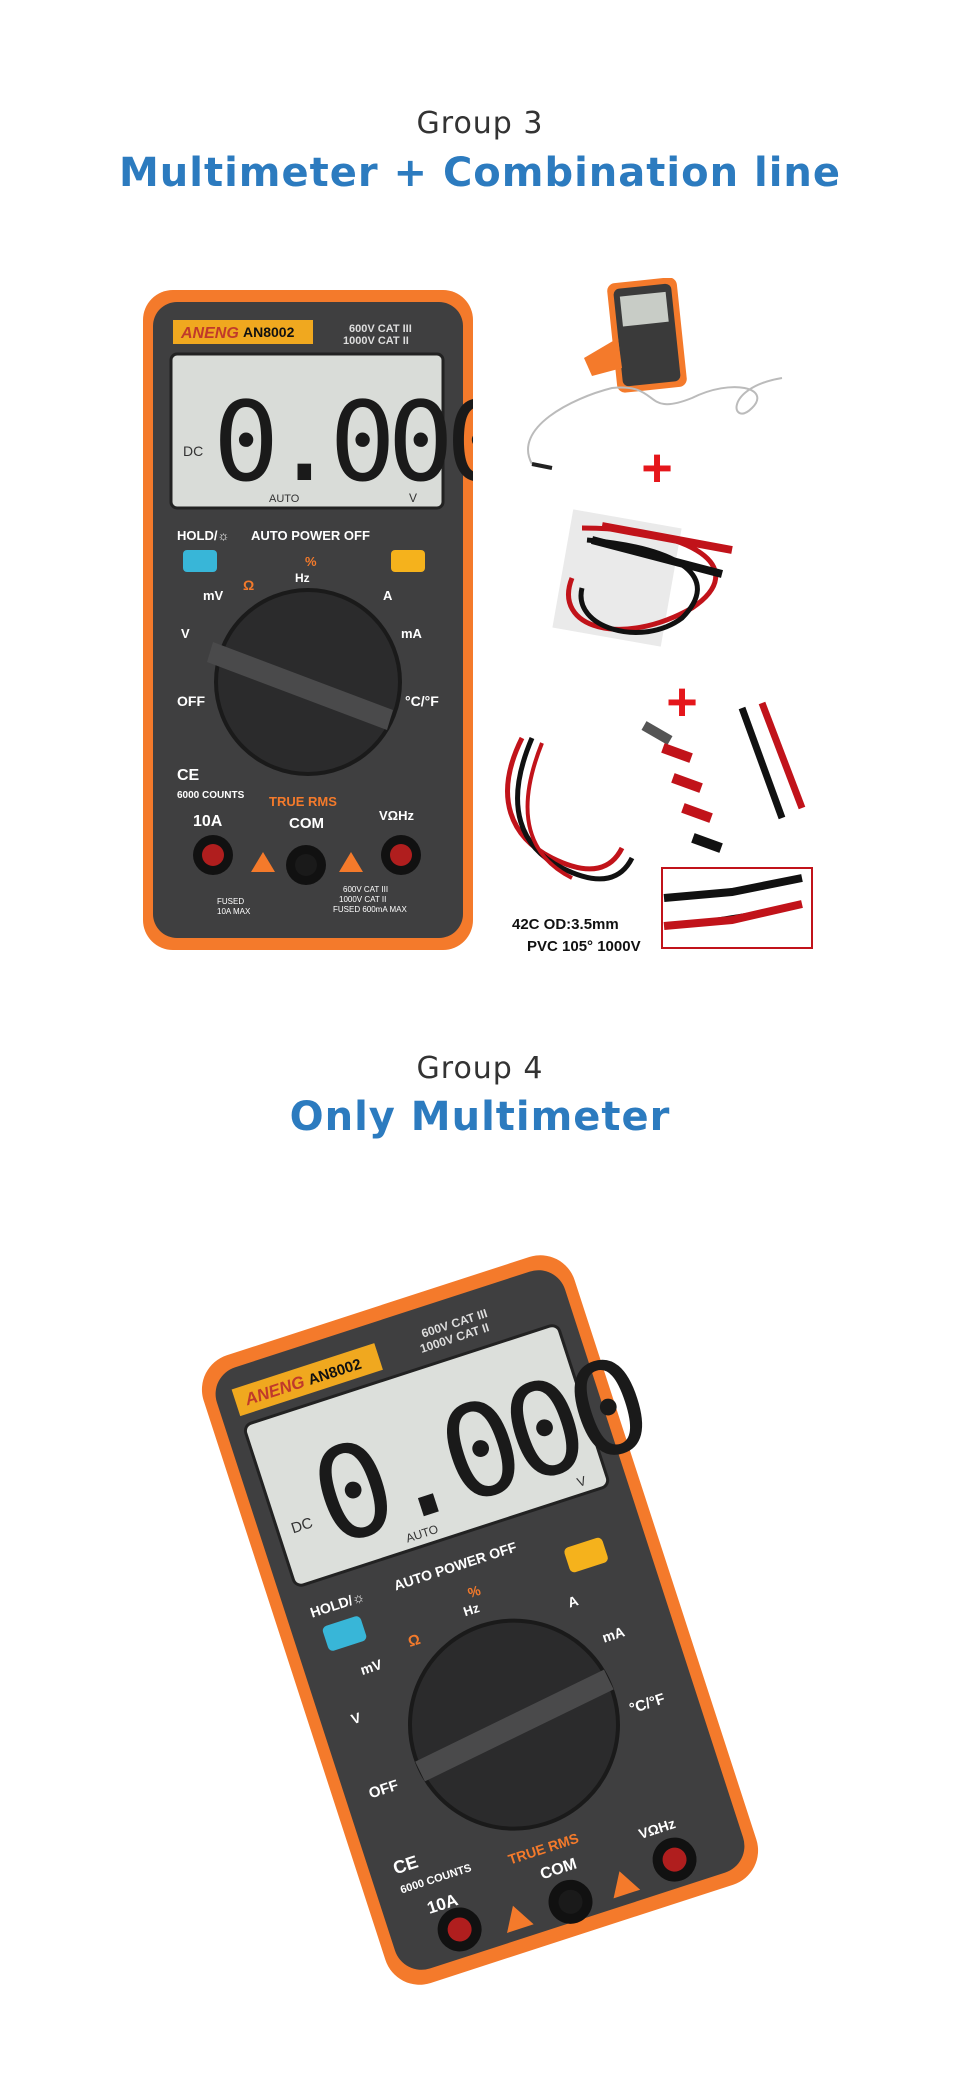 Image resolution: width=960 pixels, height=2087 pixels. Describe the element at coordinates (422, 701) in the screenshot. I see `cf-label: °C/°F` at that location.